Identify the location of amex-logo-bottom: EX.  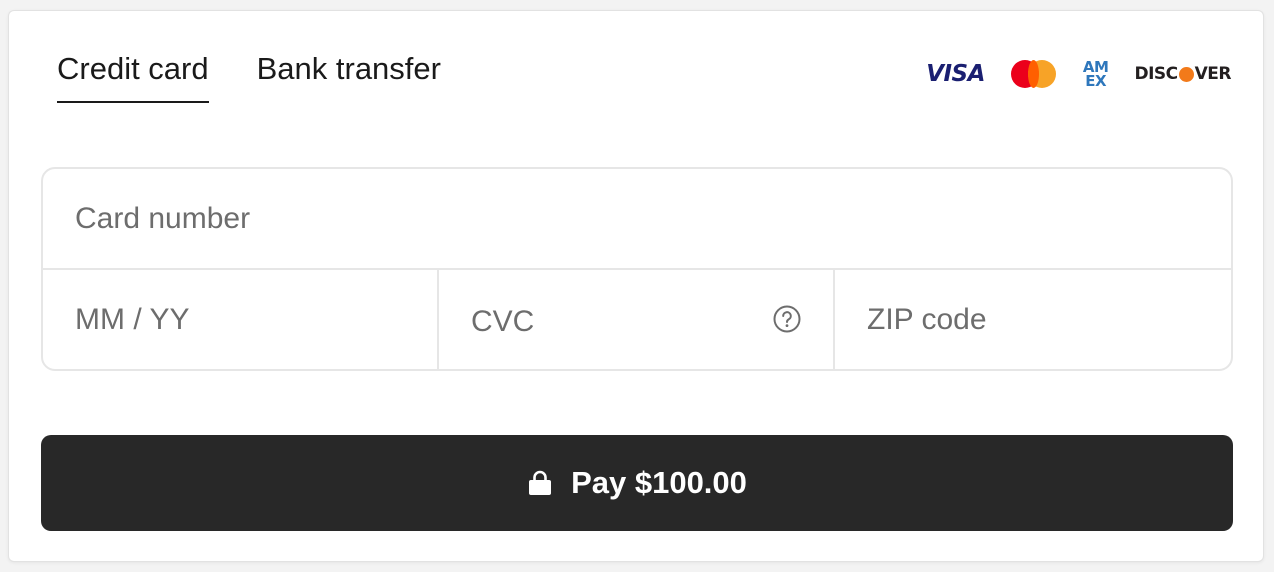
(1096, 81).